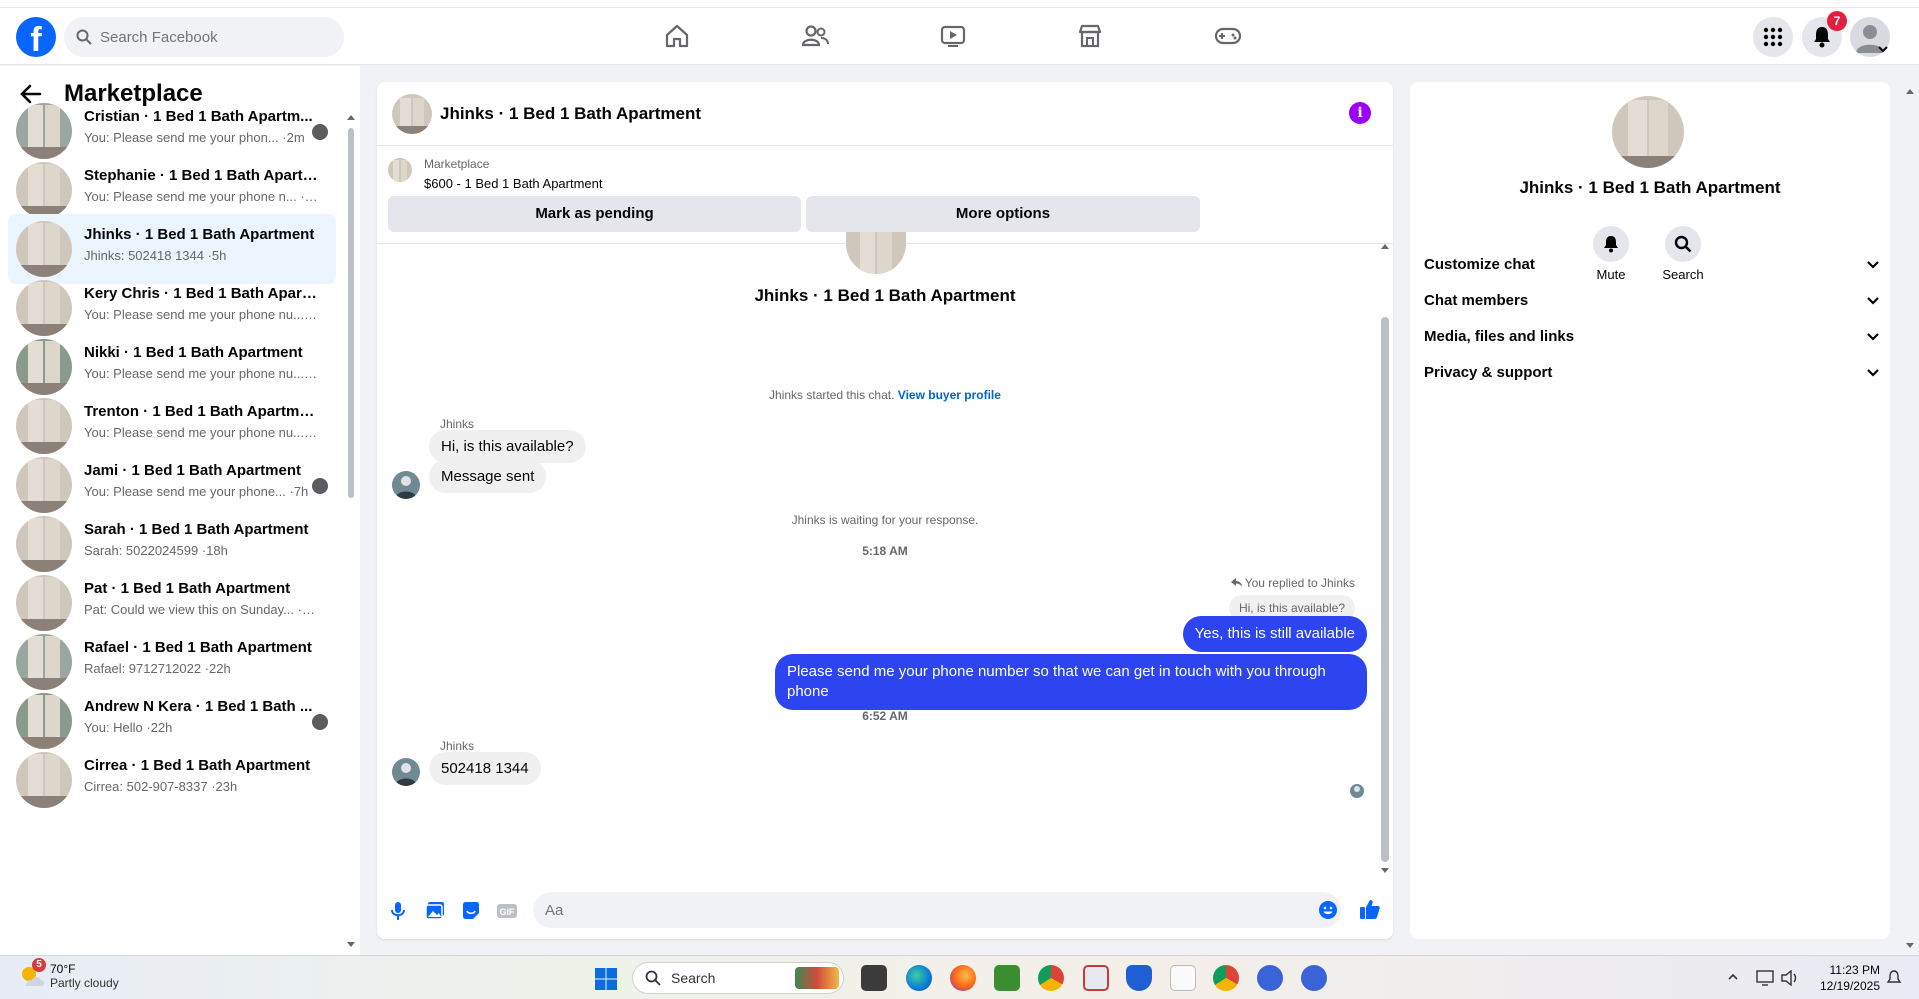 This screenshot has width=1919, height=999. Describe the element at coordinates (1051, 978) in the screenshot. I see `chrome-icon` at that location.